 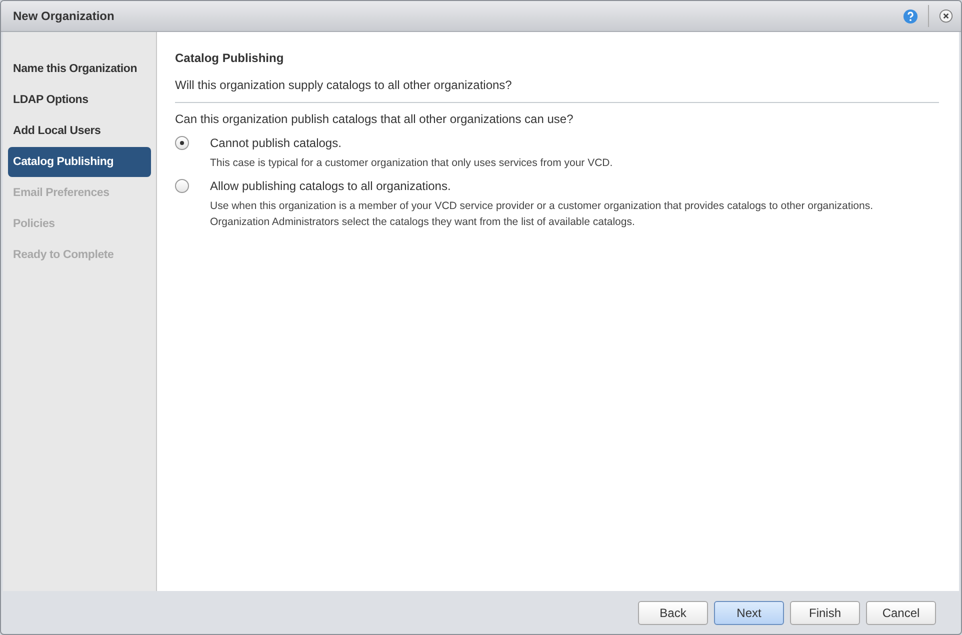 I want to click on wizard-step: Add Local Users, so click(x=79, y=131).